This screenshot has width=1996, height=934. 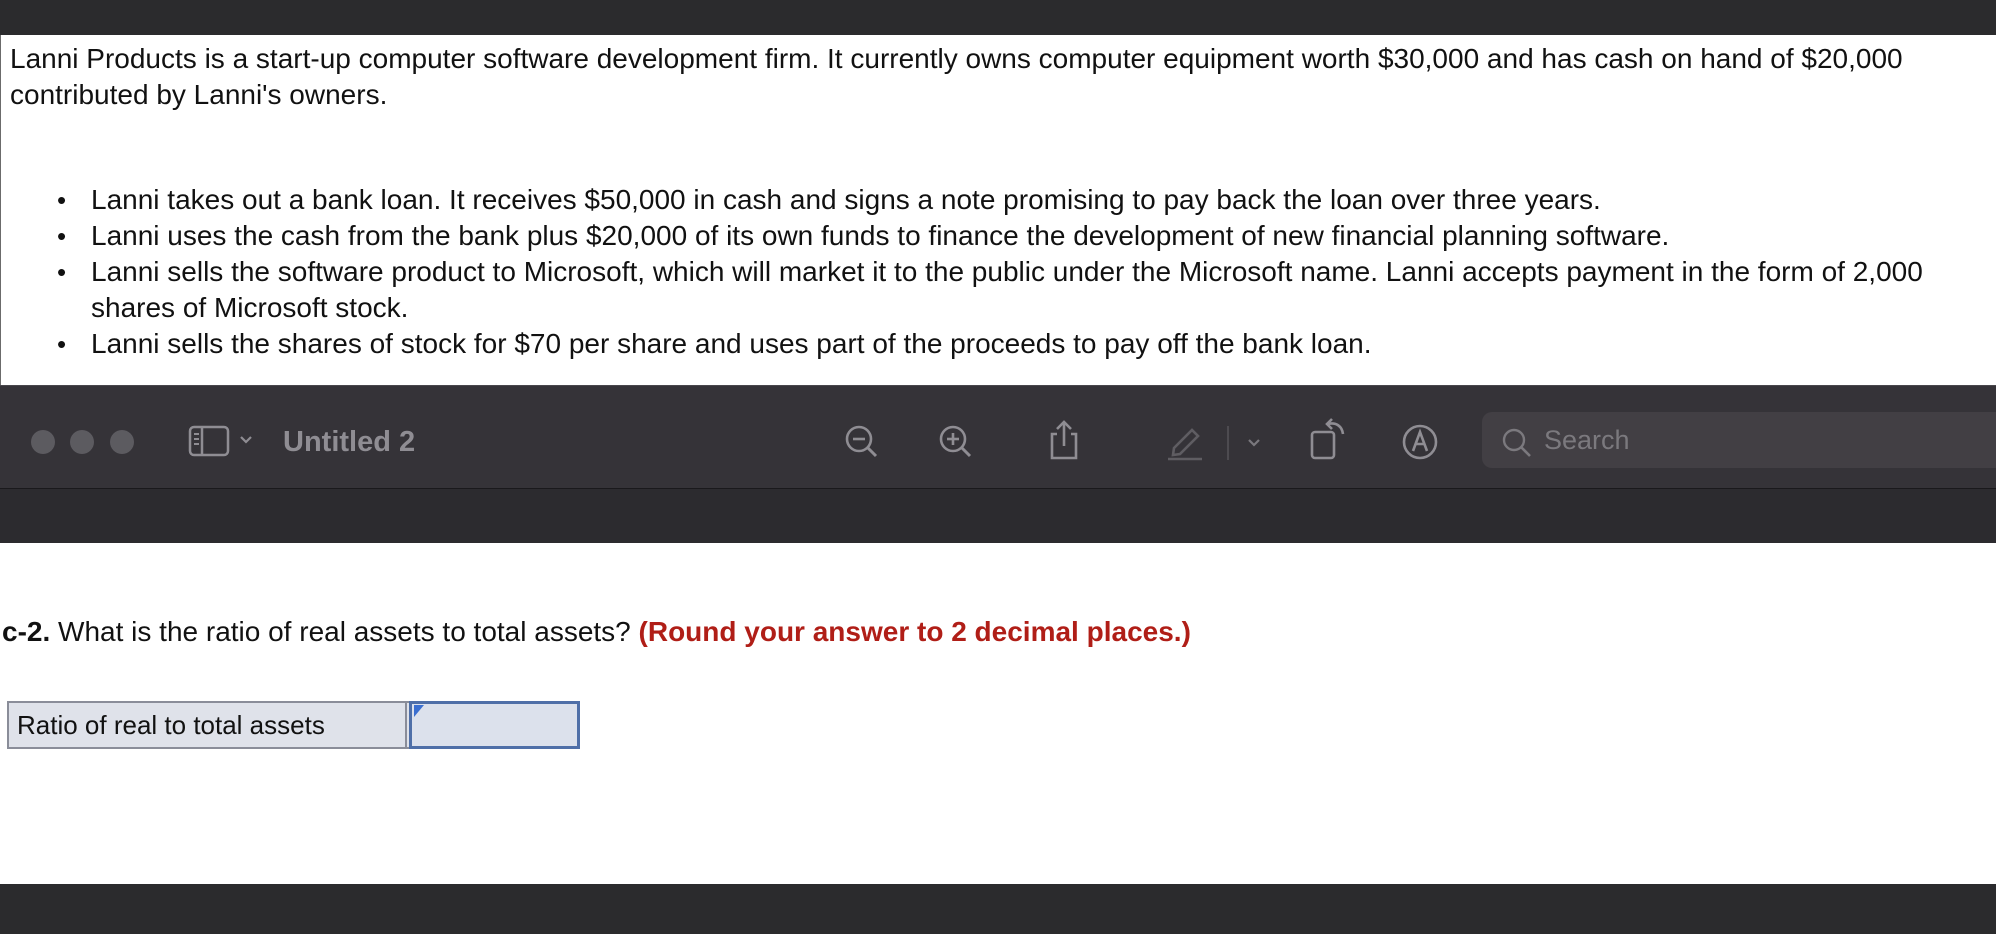 I want to click on rounding-hint: (Round your answer to 2 decimal places.), so click(x=914, y=631).